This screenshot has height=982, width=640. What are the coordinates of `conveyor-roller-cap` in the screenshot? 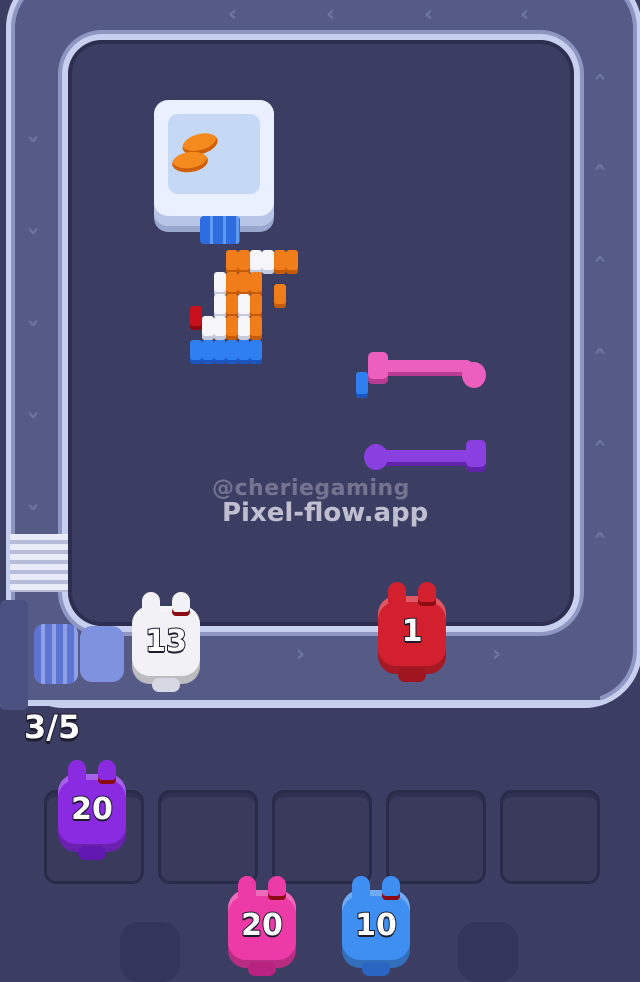 It's located at (102, 654).